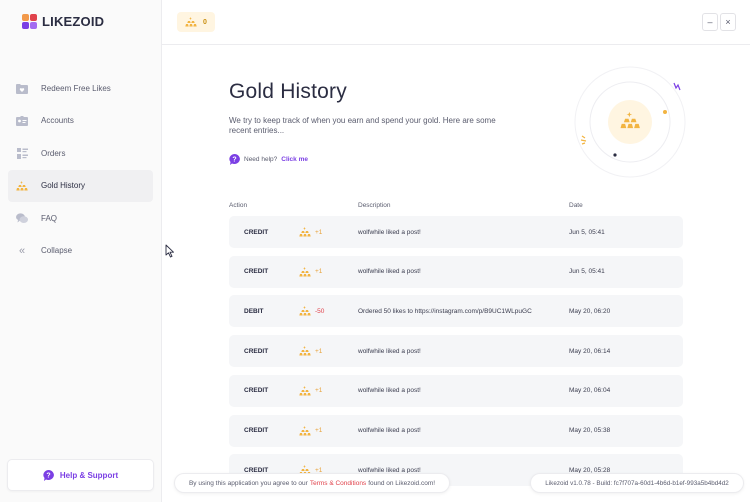 This screenshot has height=502, width=750. I want to click on column-header-description: Description, so click(374, 205).